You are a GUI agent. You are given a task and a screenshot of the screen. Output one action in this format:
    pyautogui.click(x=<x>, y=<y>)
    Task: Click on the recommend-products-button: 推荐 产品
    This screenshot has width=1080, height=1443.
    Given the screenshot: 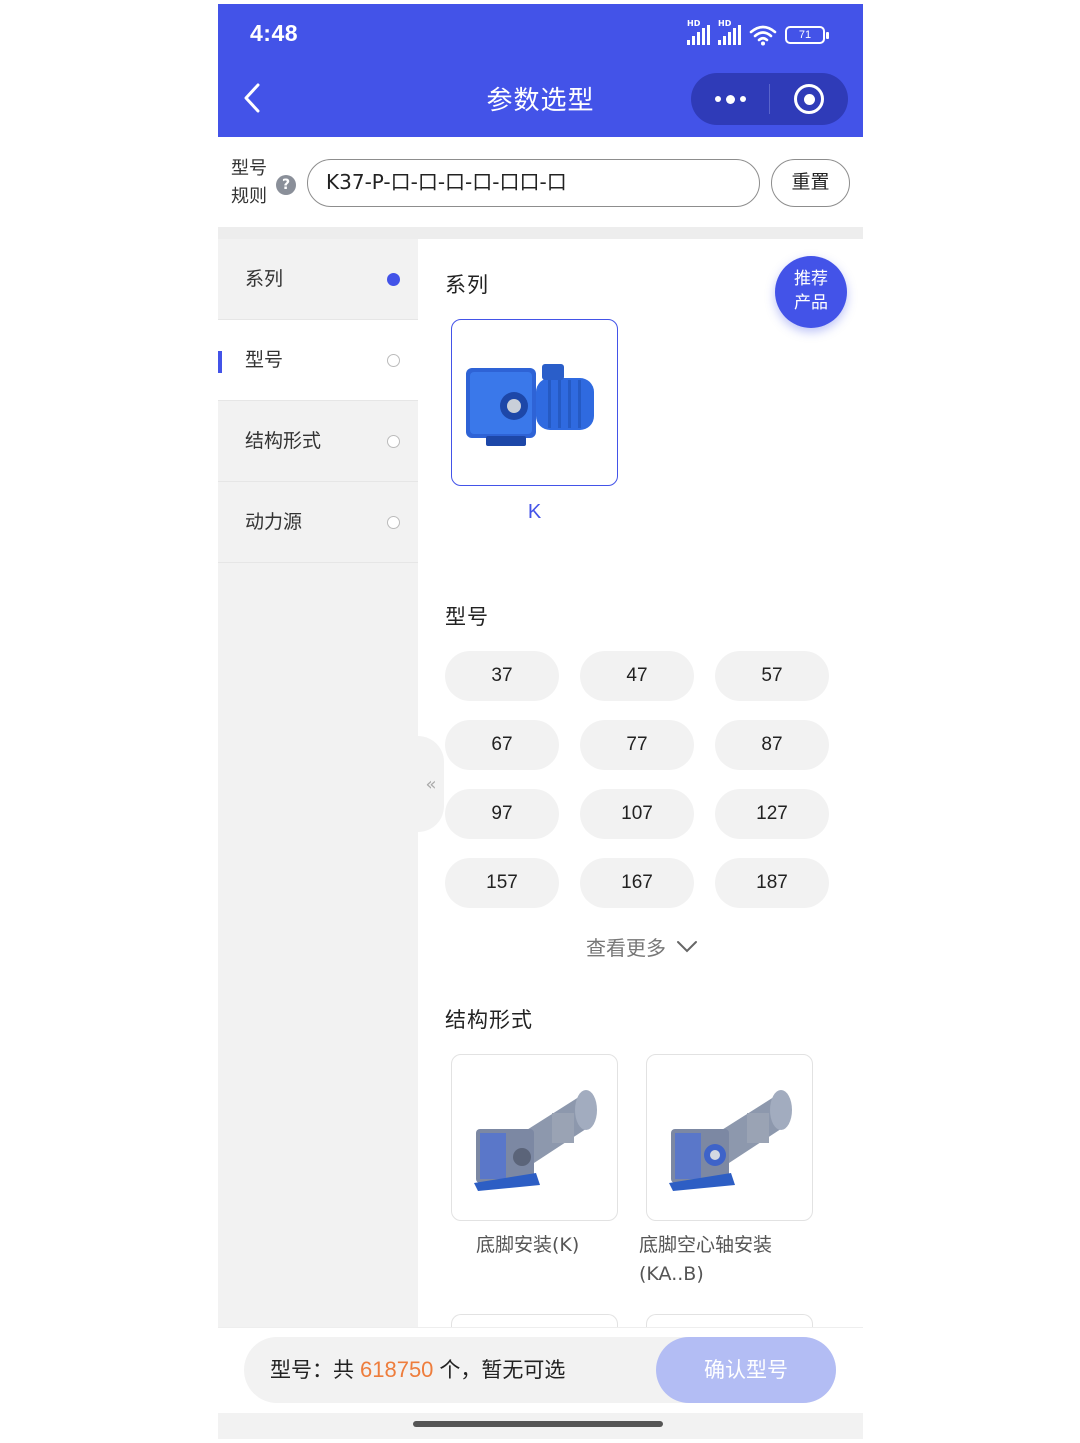 What is the action you would take?
    pyautogui.click(x=811, y=292)
    